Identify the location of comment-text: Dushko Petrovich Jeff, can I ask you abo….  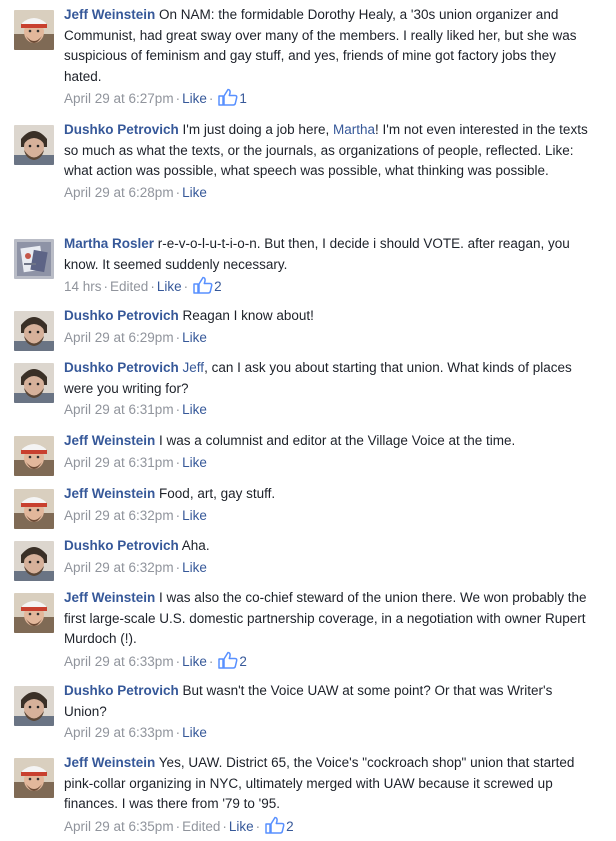
(330, 378).